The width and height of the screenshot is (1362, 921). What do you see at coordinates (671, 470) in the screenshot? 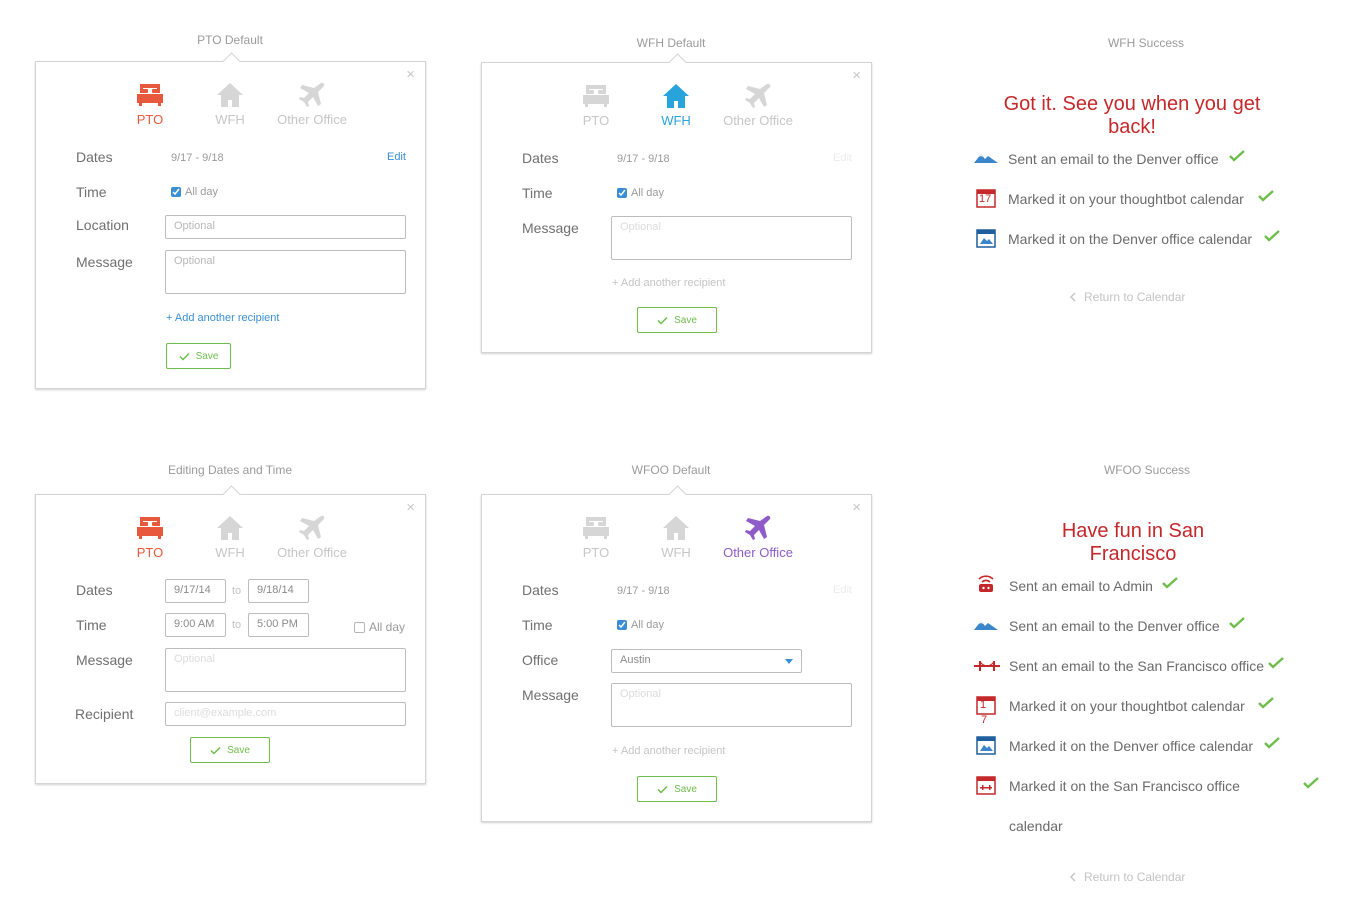
I see `caption-wfoo-default: WFOO Default` at bounding box center [671, 470].